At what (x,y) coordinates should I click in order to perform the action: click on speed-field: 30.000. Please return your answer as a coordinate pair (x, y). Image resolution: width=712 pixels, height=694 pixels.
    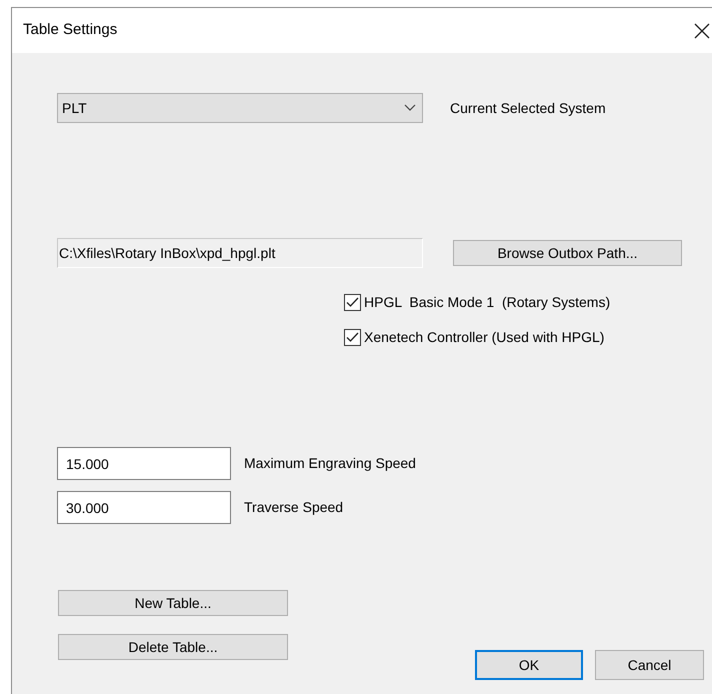
    Looking at the image, I should click on (144, 507).